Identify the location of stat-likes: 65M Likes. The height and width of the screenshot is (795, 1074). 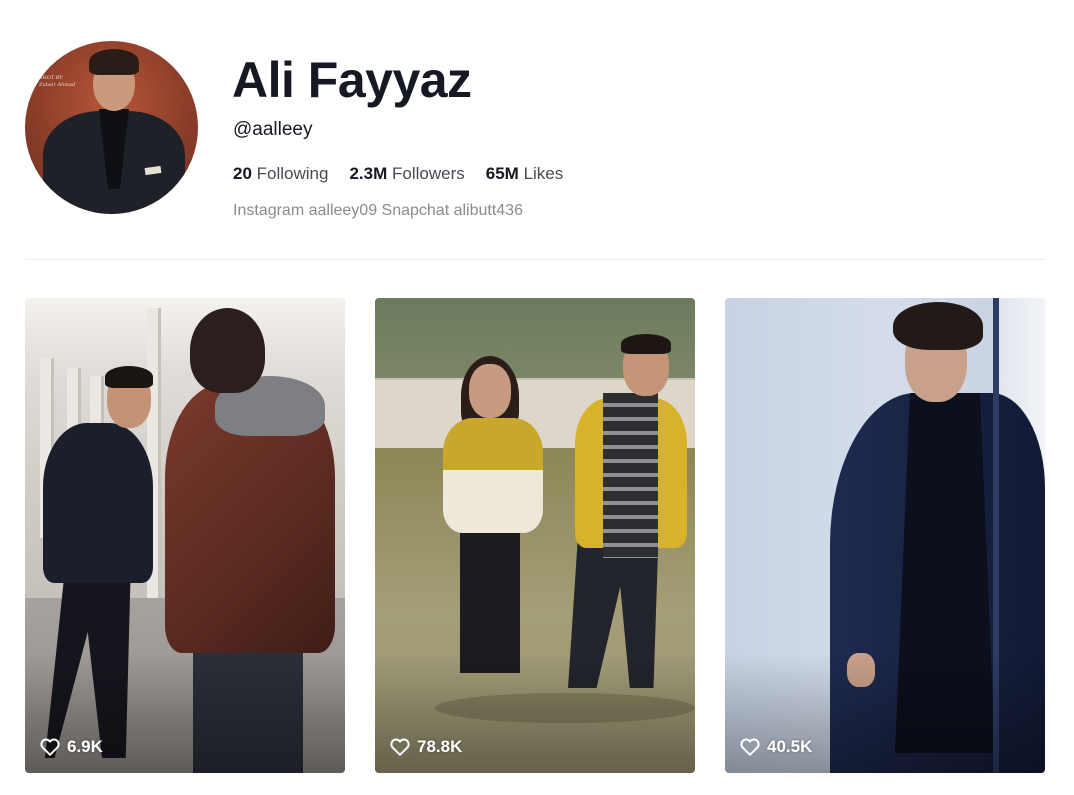
(525, 174).